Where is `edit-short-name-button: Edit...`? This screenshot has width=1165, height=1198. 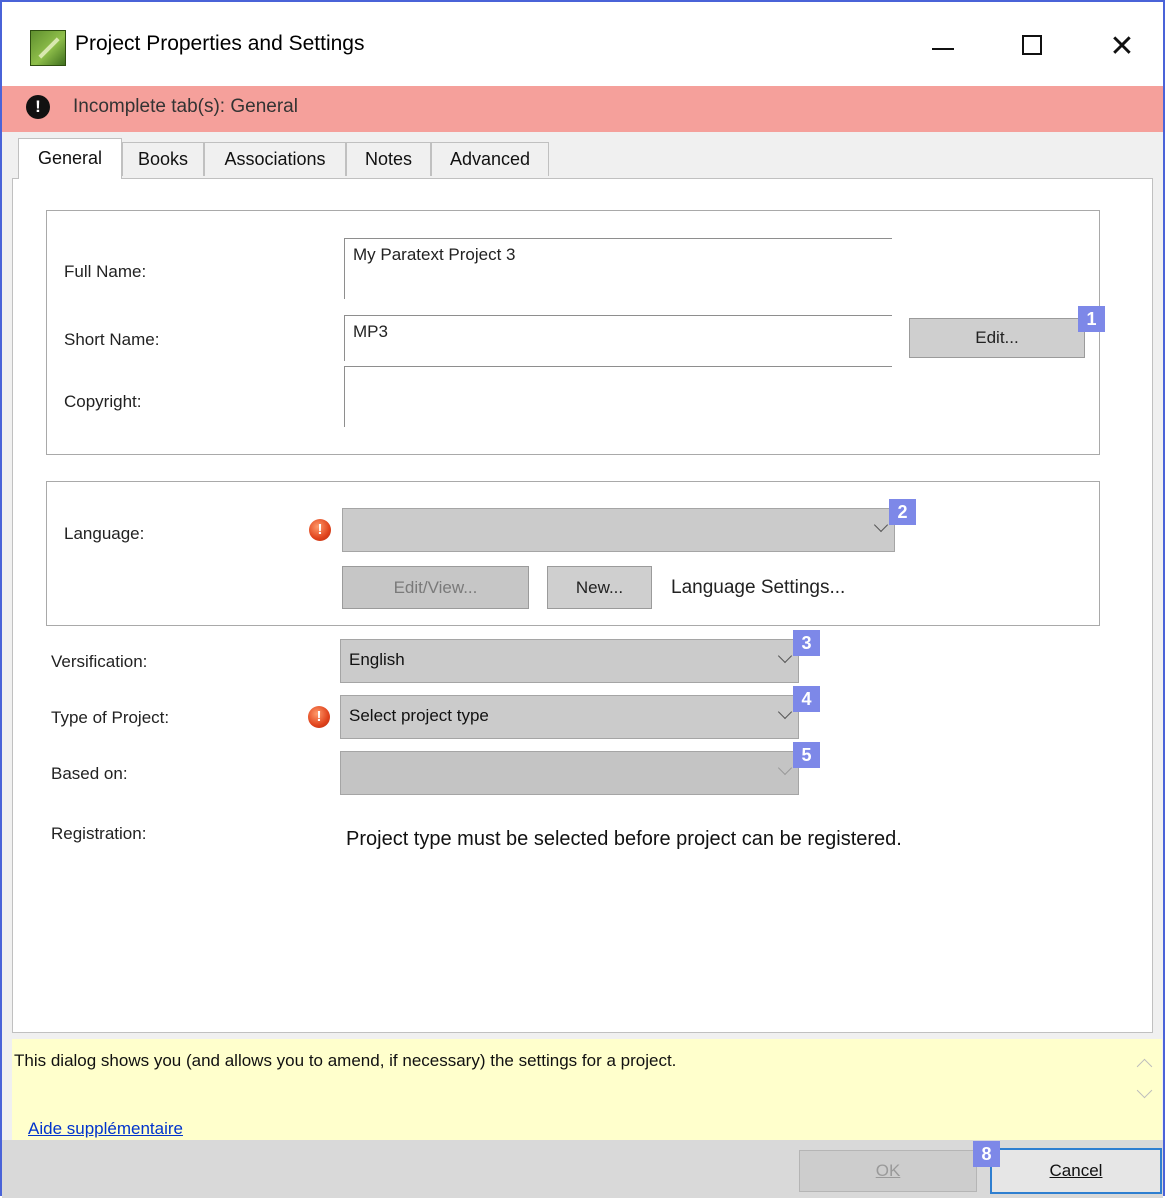 edit-short-name-button: Edit... is located at coordinates (997, 338).